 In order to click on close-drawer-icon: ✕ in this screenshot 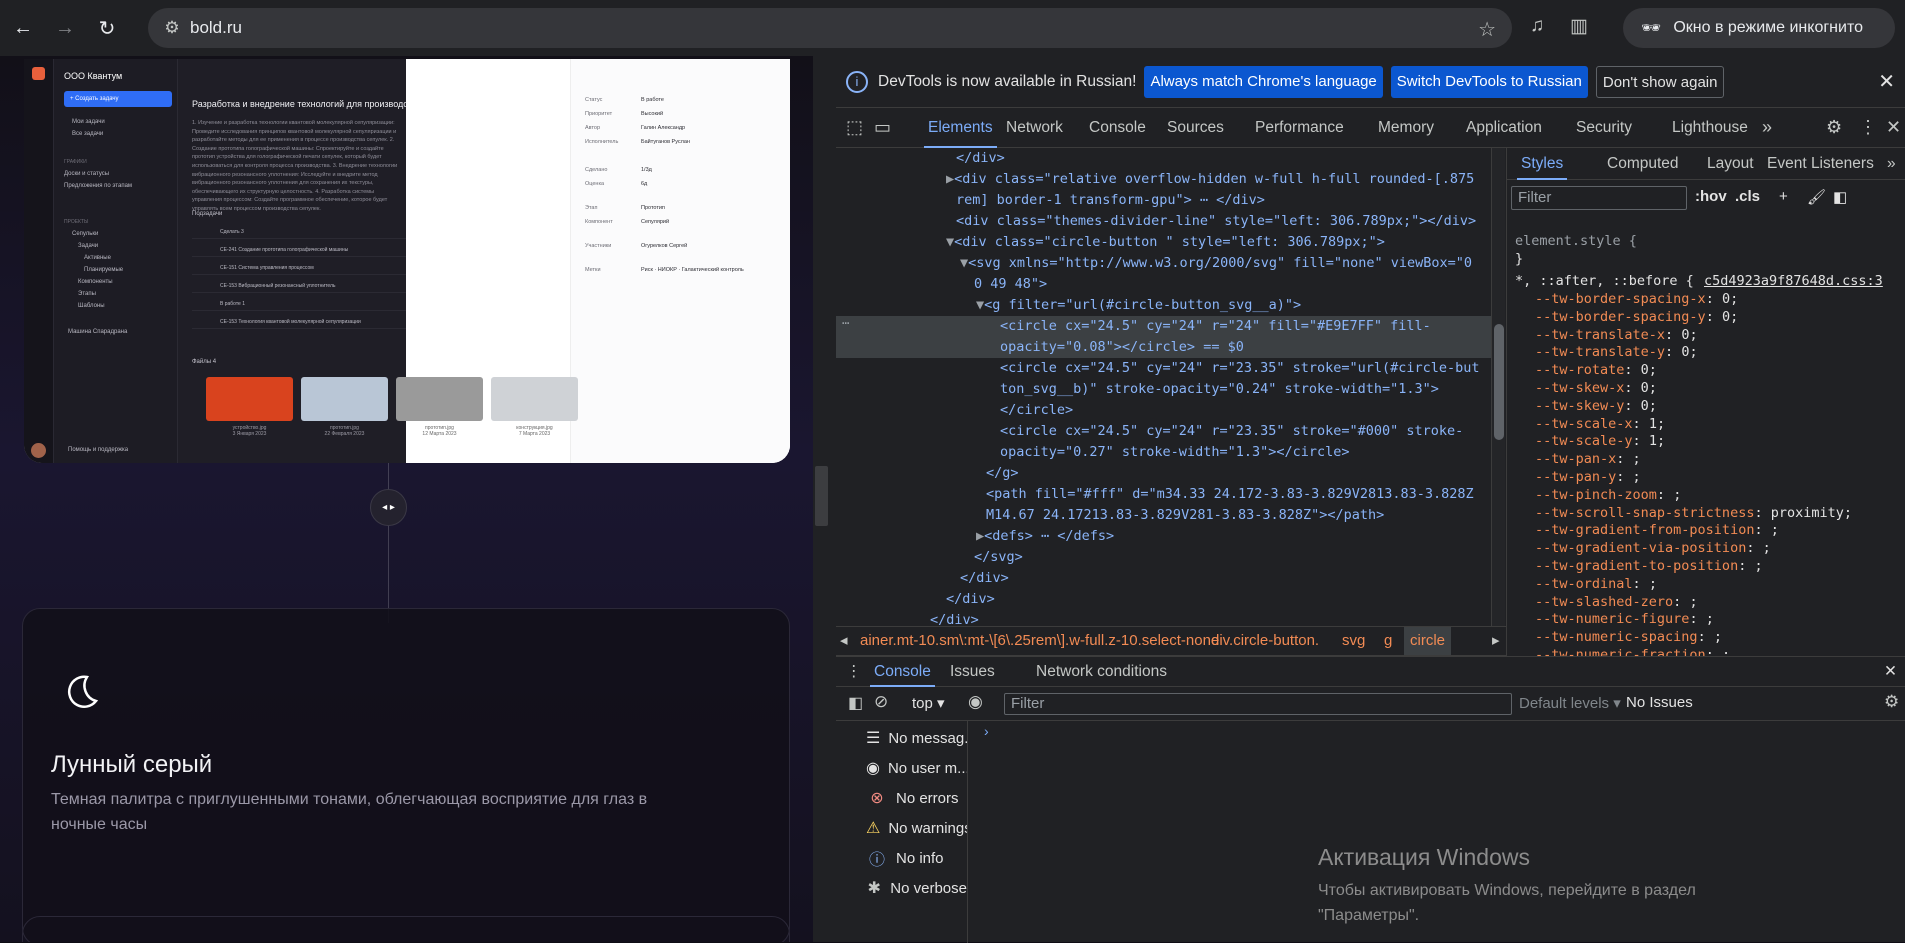, I will do `click(1890, 672)`.